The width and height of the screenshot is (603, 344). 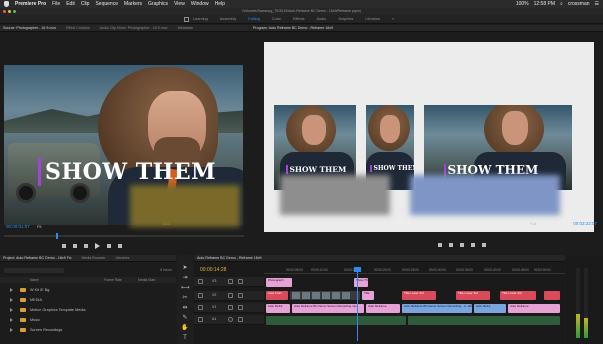 What do you see at coordinates (544, 4) in the screenshot?
I see `clock: 12:58 PM` at bounding box center [544, 4].